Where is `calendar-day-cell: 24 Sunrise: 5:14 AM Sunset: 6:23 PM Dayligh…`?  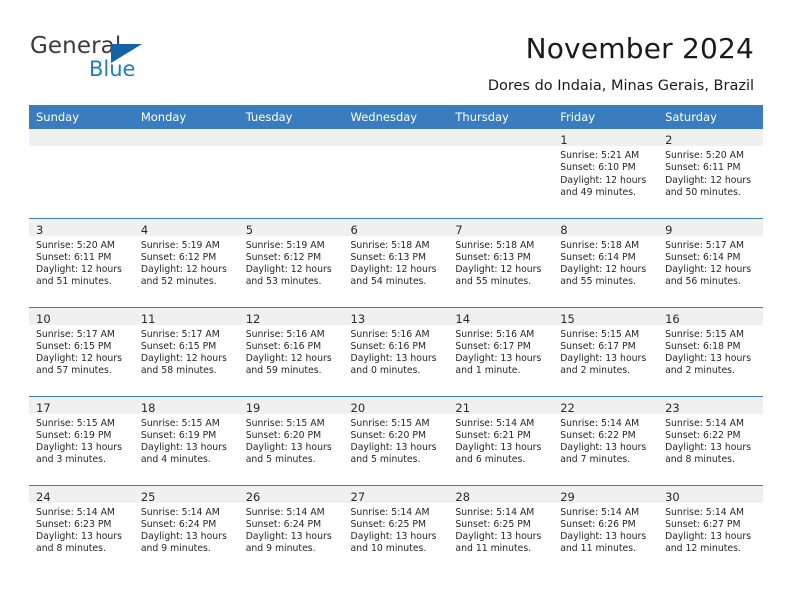
calendar-day-cell: 24 Sunrise: 5:14 AM Sunset: 6:23 PM Dayligh… is located at coordinates (81, 529).